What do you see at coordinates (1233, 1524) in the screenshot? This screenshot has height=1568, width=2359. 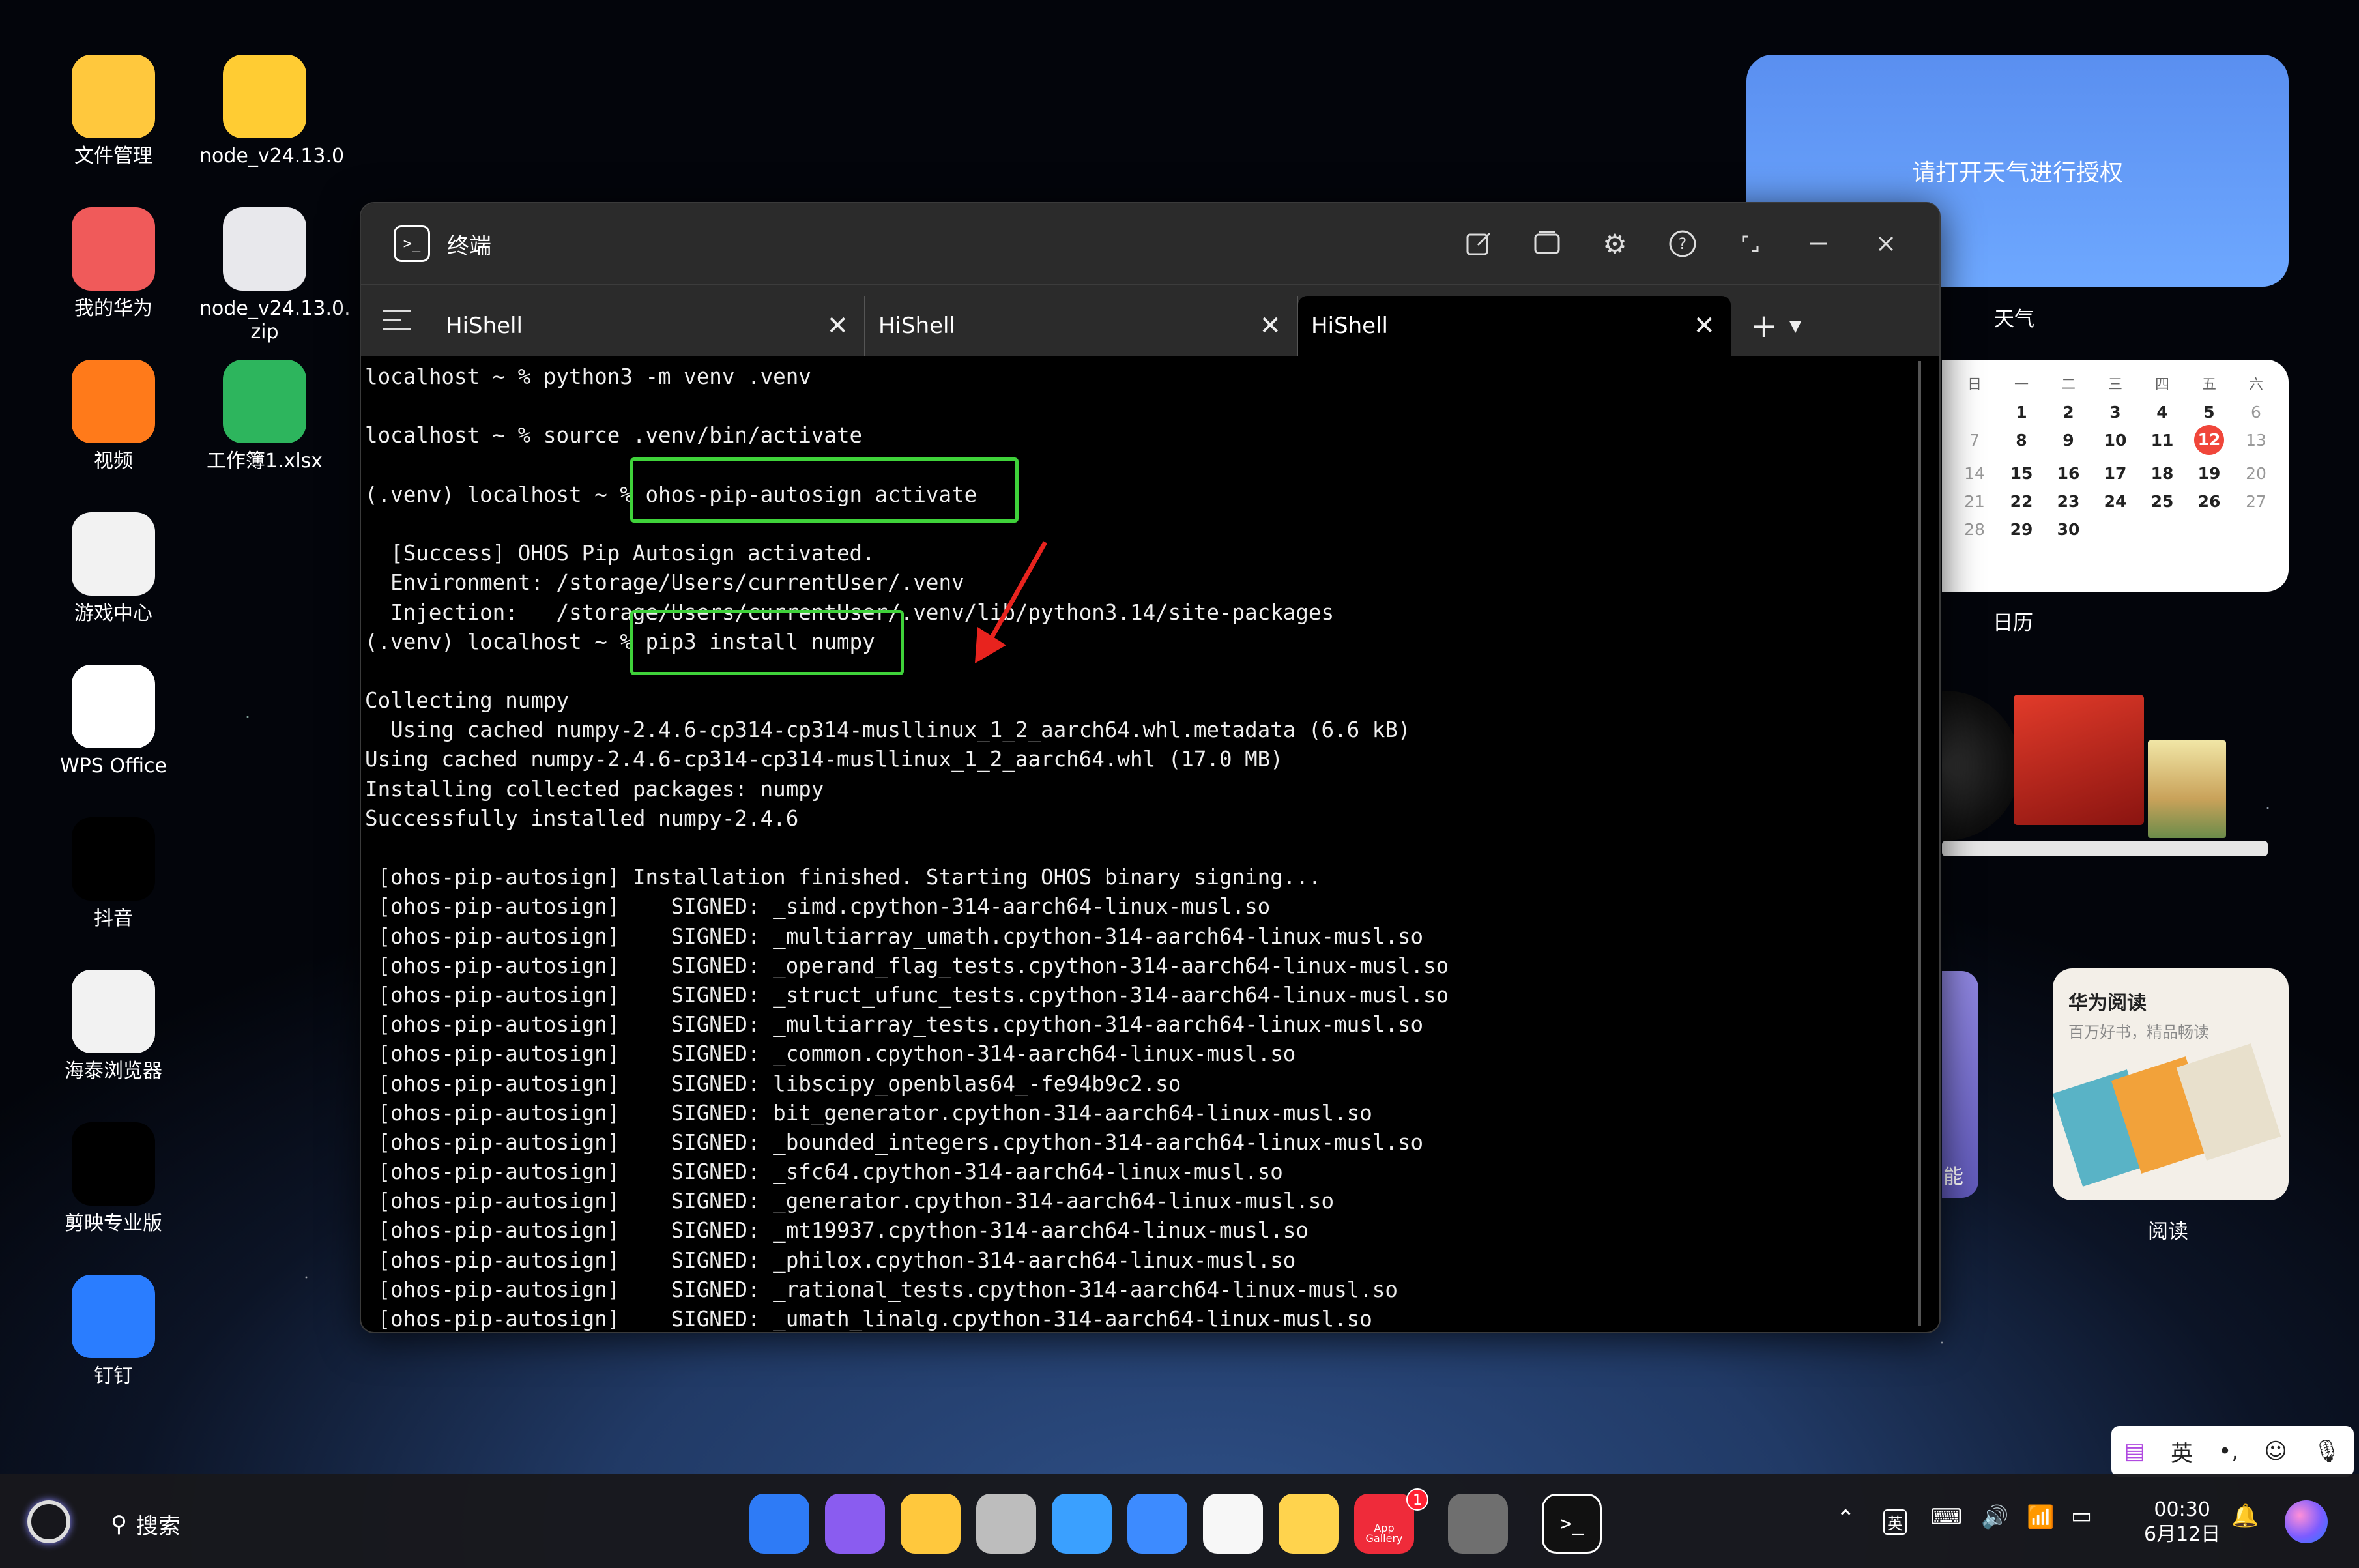 I see `photos-icon` at bounding box center [1233, 1524].